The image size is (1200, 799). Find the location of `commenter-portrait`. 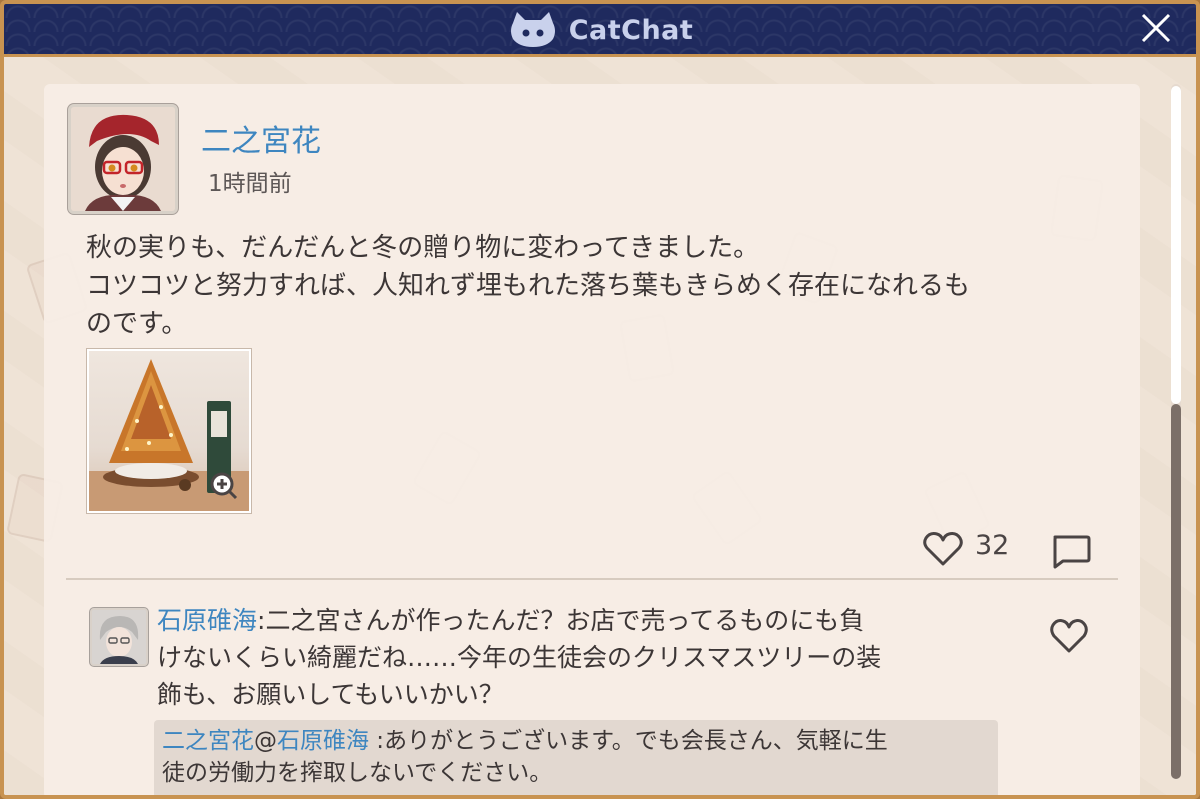

commenter-portrait is located at coordinates (119, 637).